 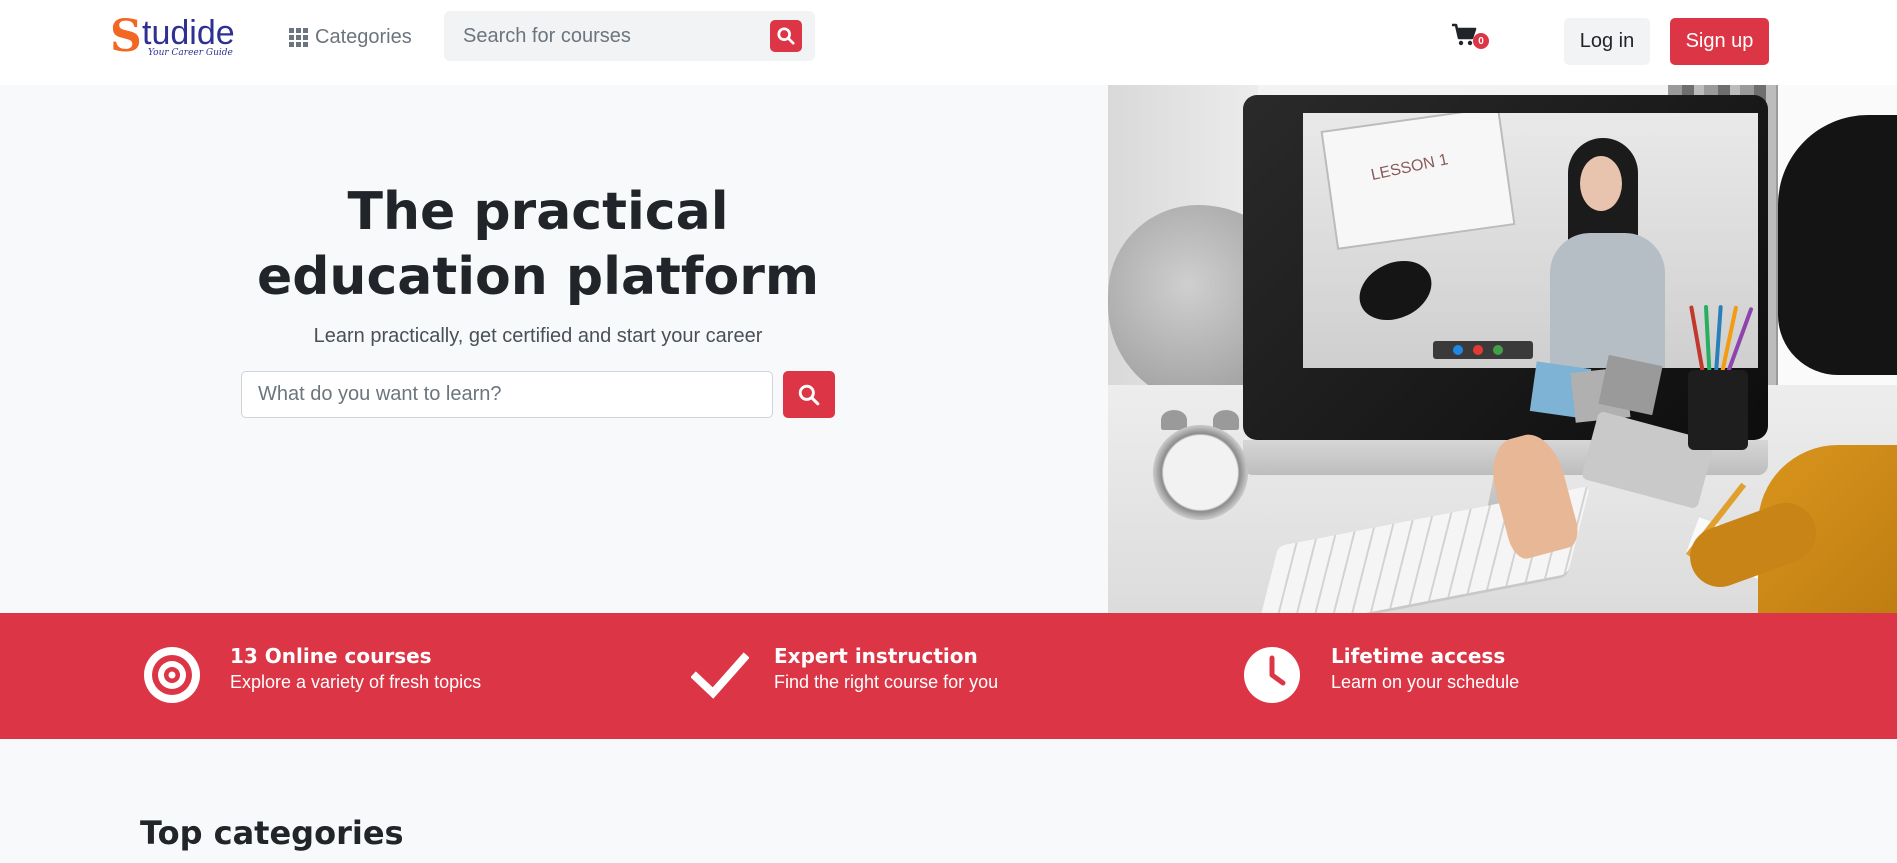 I want to click on feature-title: Expert instruction, so click(x=876, y=656).